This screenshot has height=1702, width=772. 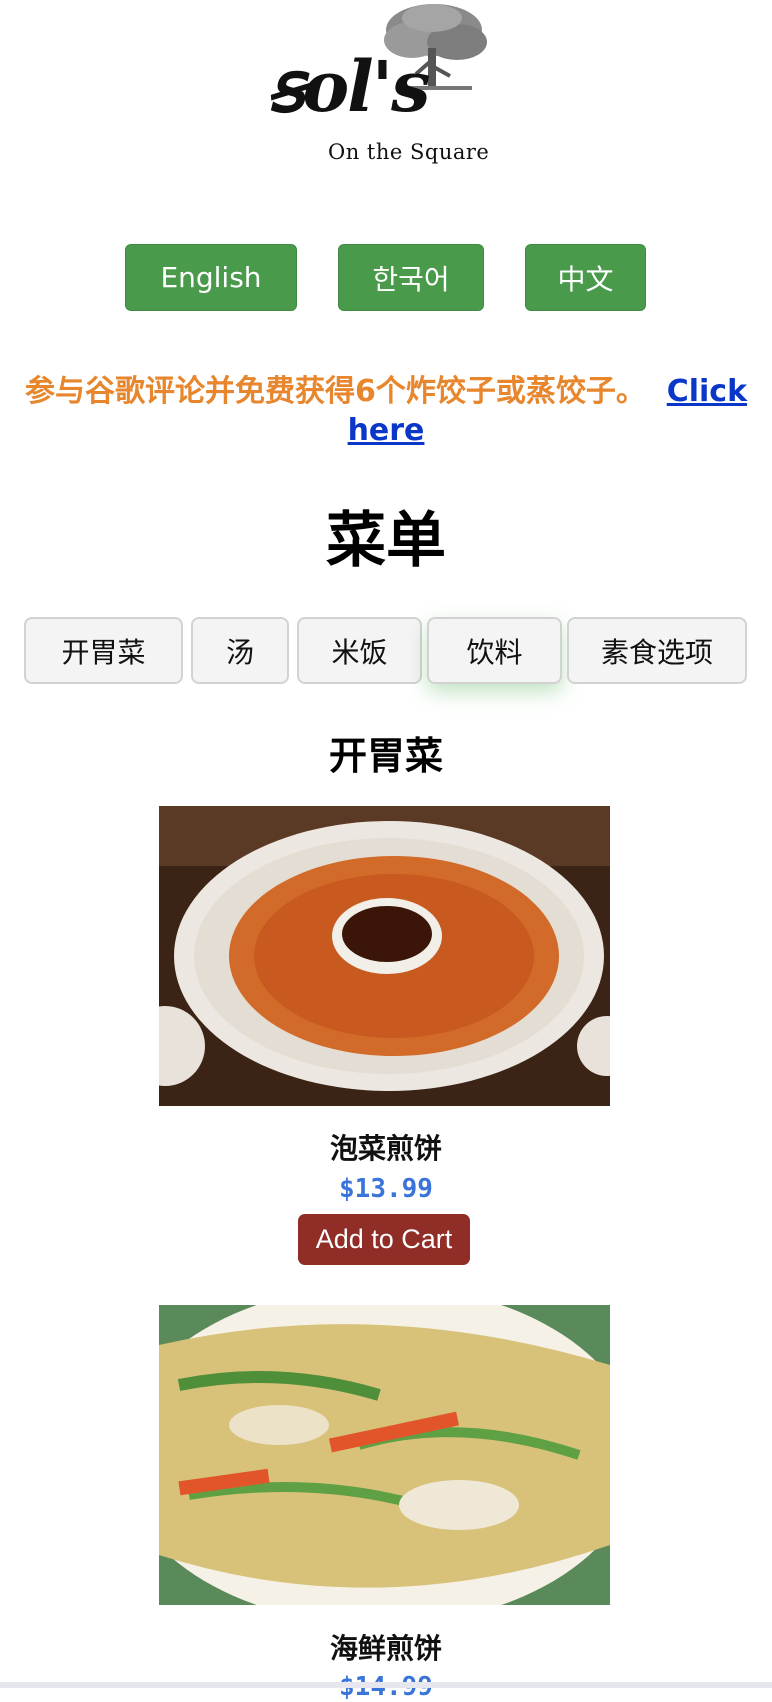 I want to click on section-title: 开胃菜, so click(x=385, y=756).